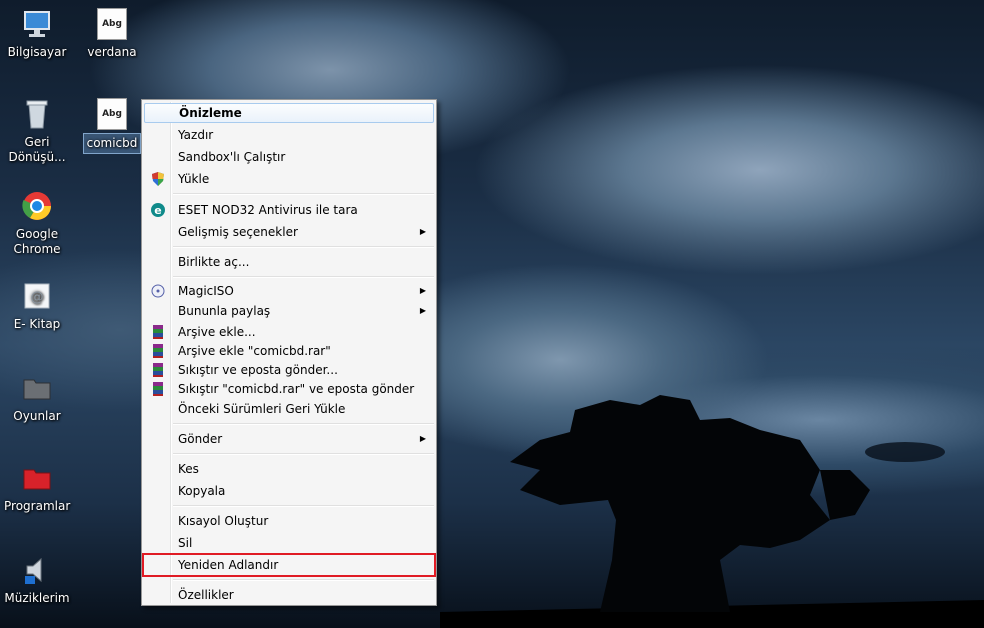  What do you see at coordinates (200, 439) in the screenshot?
I see `menu-item-label: Gönder` at bounding box center [200, 439].